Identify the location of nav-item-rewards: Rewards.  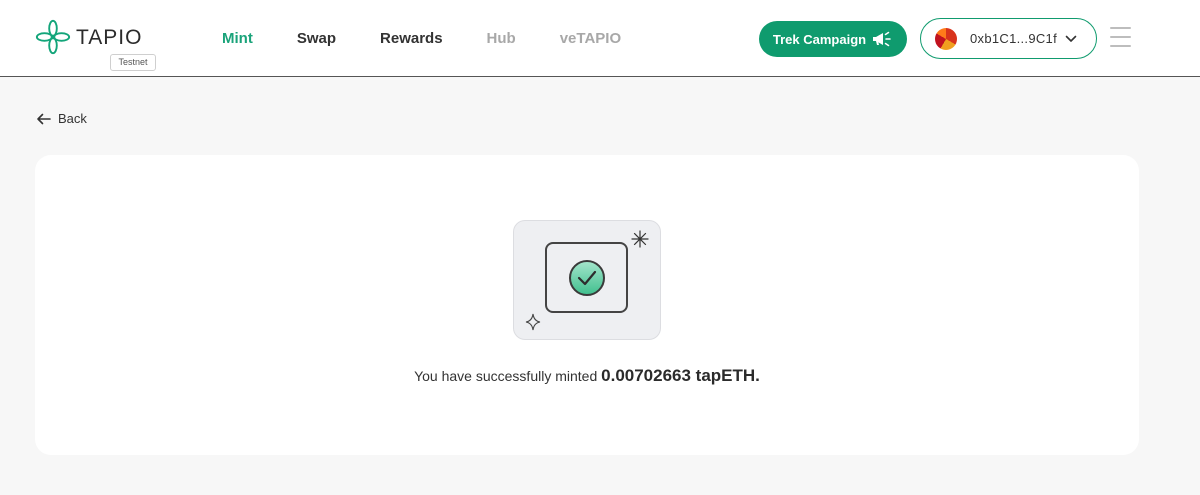
(411, 38).